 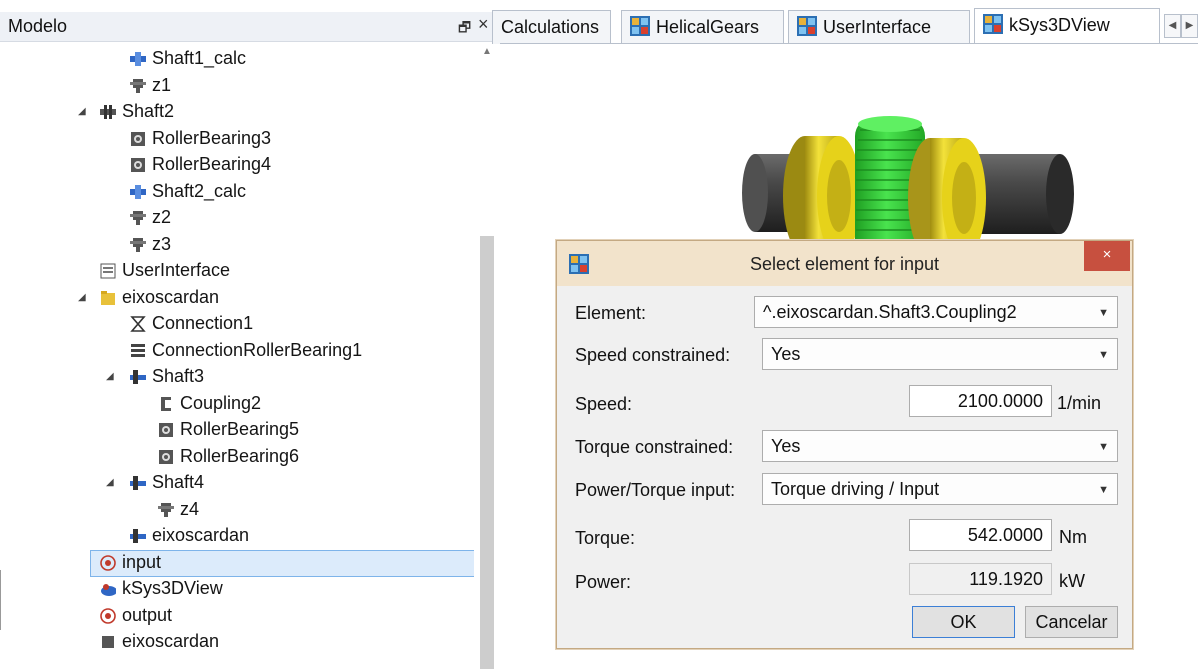 I want to click on dialog-titlebar: Select element for input ×, so click(x=844, y=263).